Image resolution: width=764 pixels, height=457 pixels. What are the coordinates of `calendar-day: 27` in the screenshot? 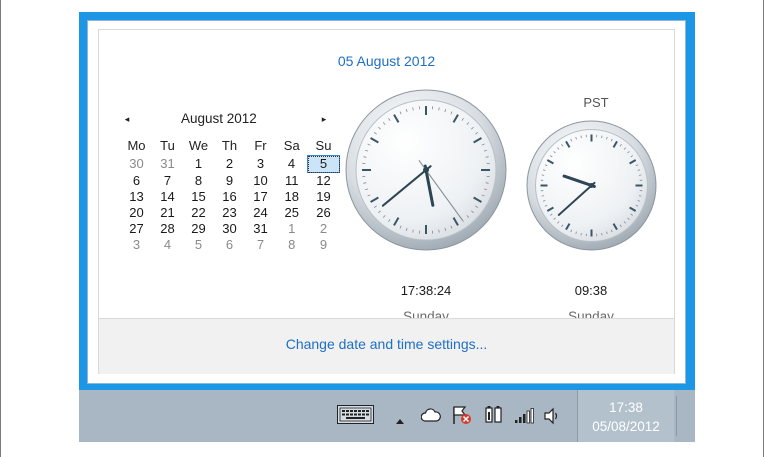 It's located at (136, 229).